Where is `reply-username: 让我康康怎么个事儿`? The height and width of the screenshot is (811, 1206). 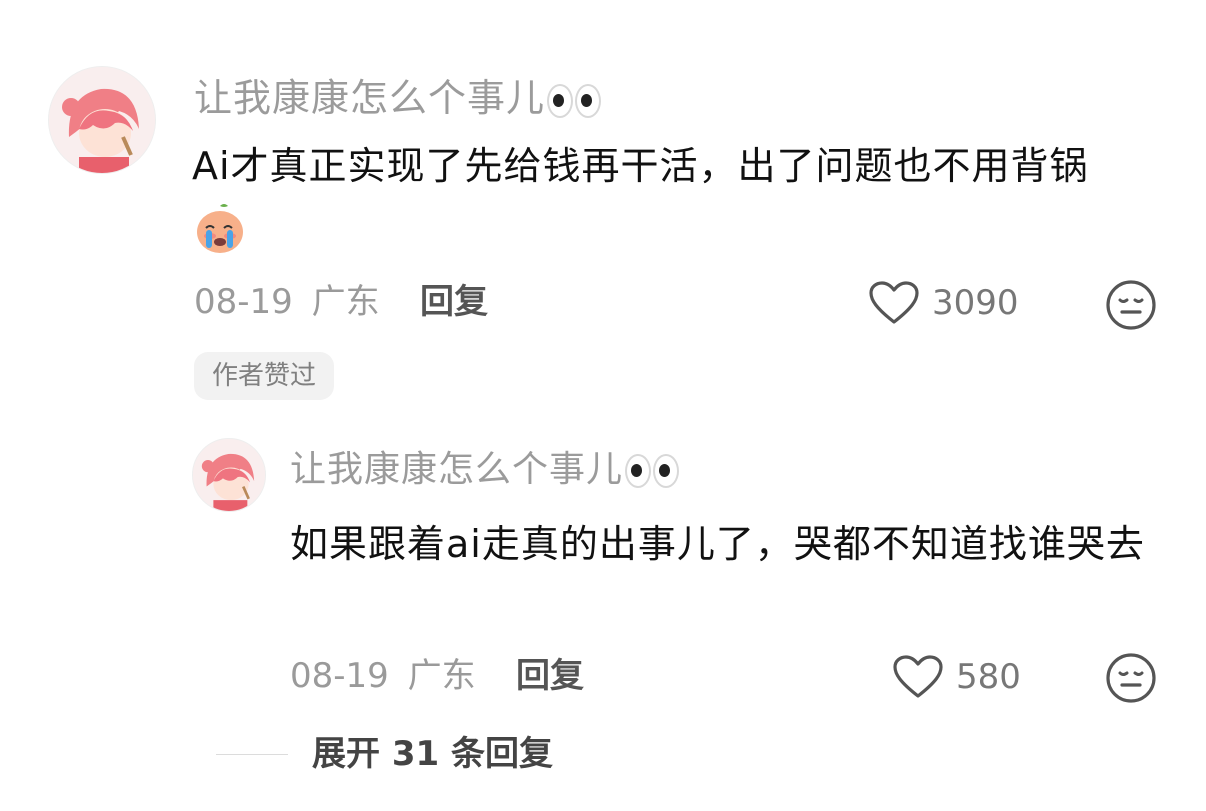 reply-username: 让我康康怎么个事儿 is located at coordinates (485, 470).